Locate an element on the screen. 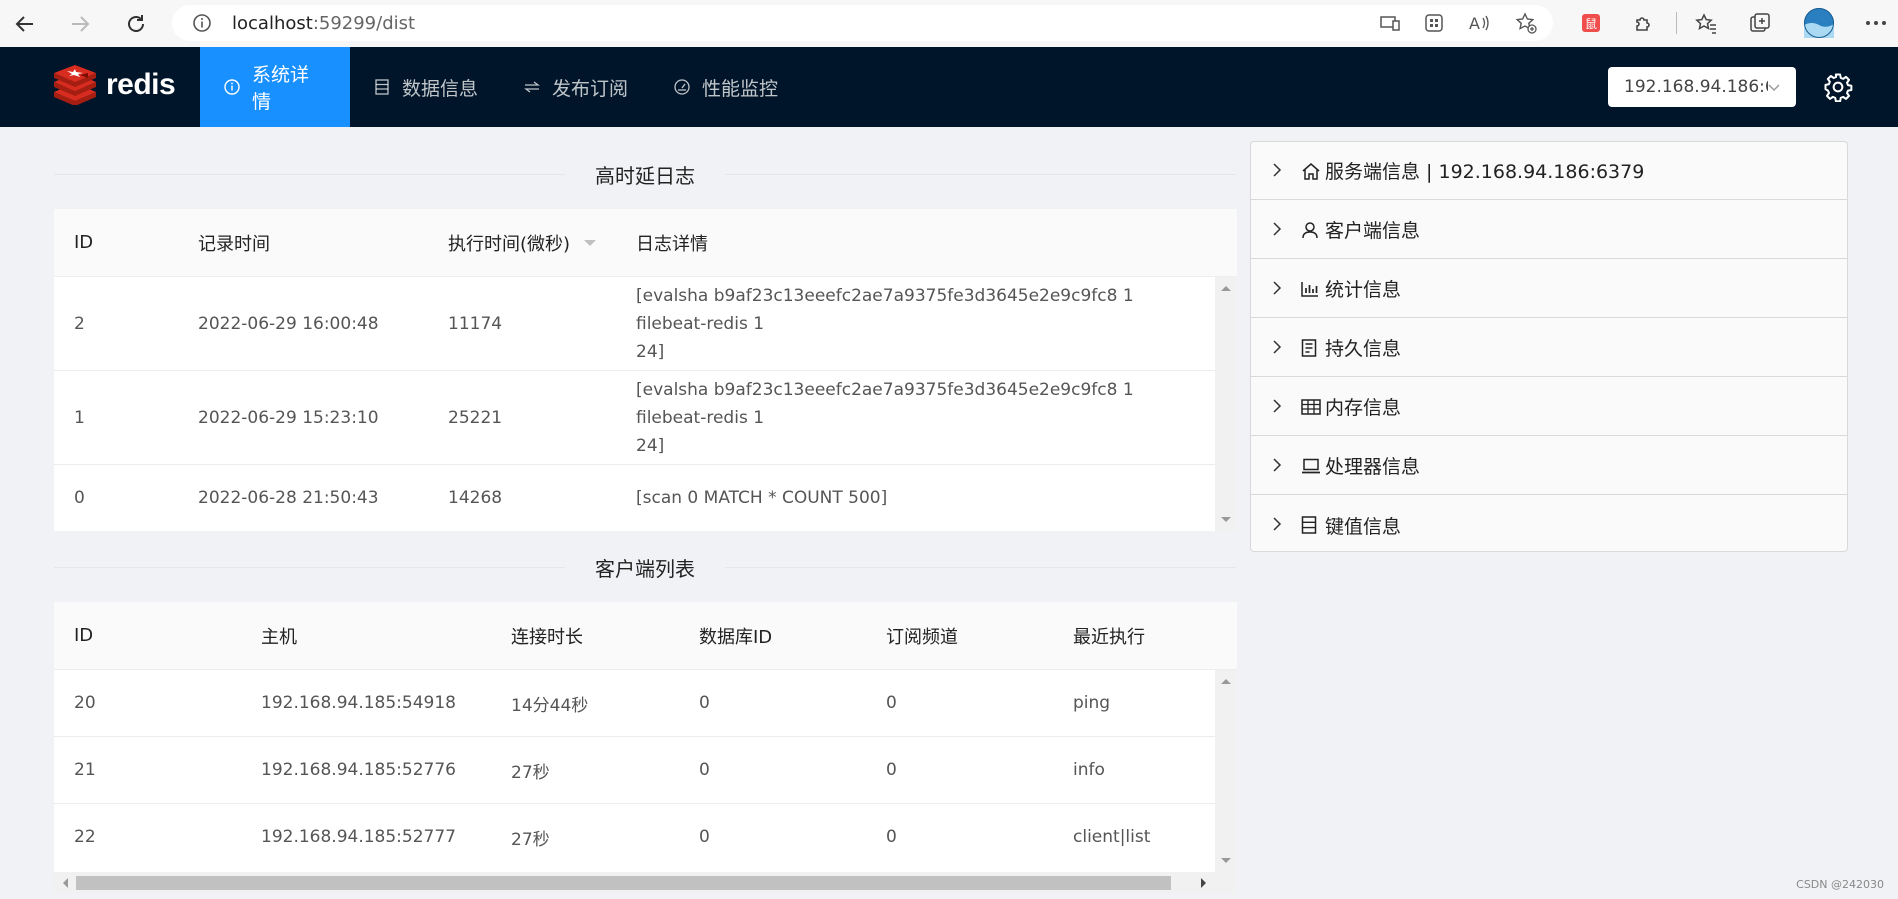 The width and height of the screenshot is (1898, 899). back-button is located at coordinates (25, 24).